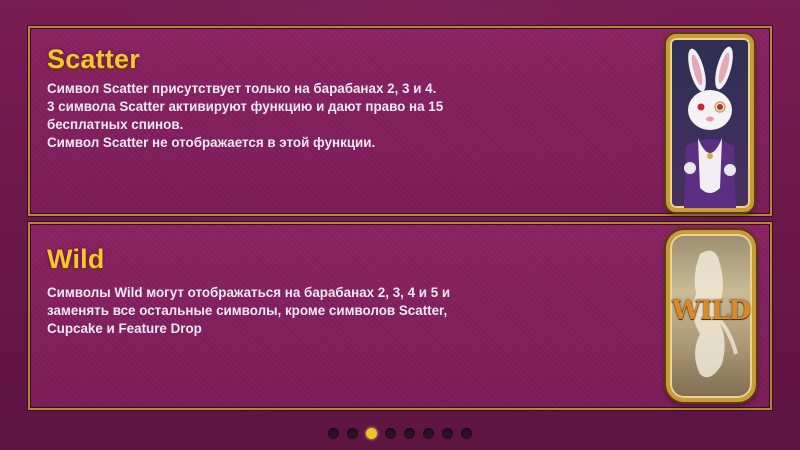 This screenshot has width=800, height=450. Describe the element at coordinates (710, 127) in the screenshot. I see `white-rabbit-icon` at that location.